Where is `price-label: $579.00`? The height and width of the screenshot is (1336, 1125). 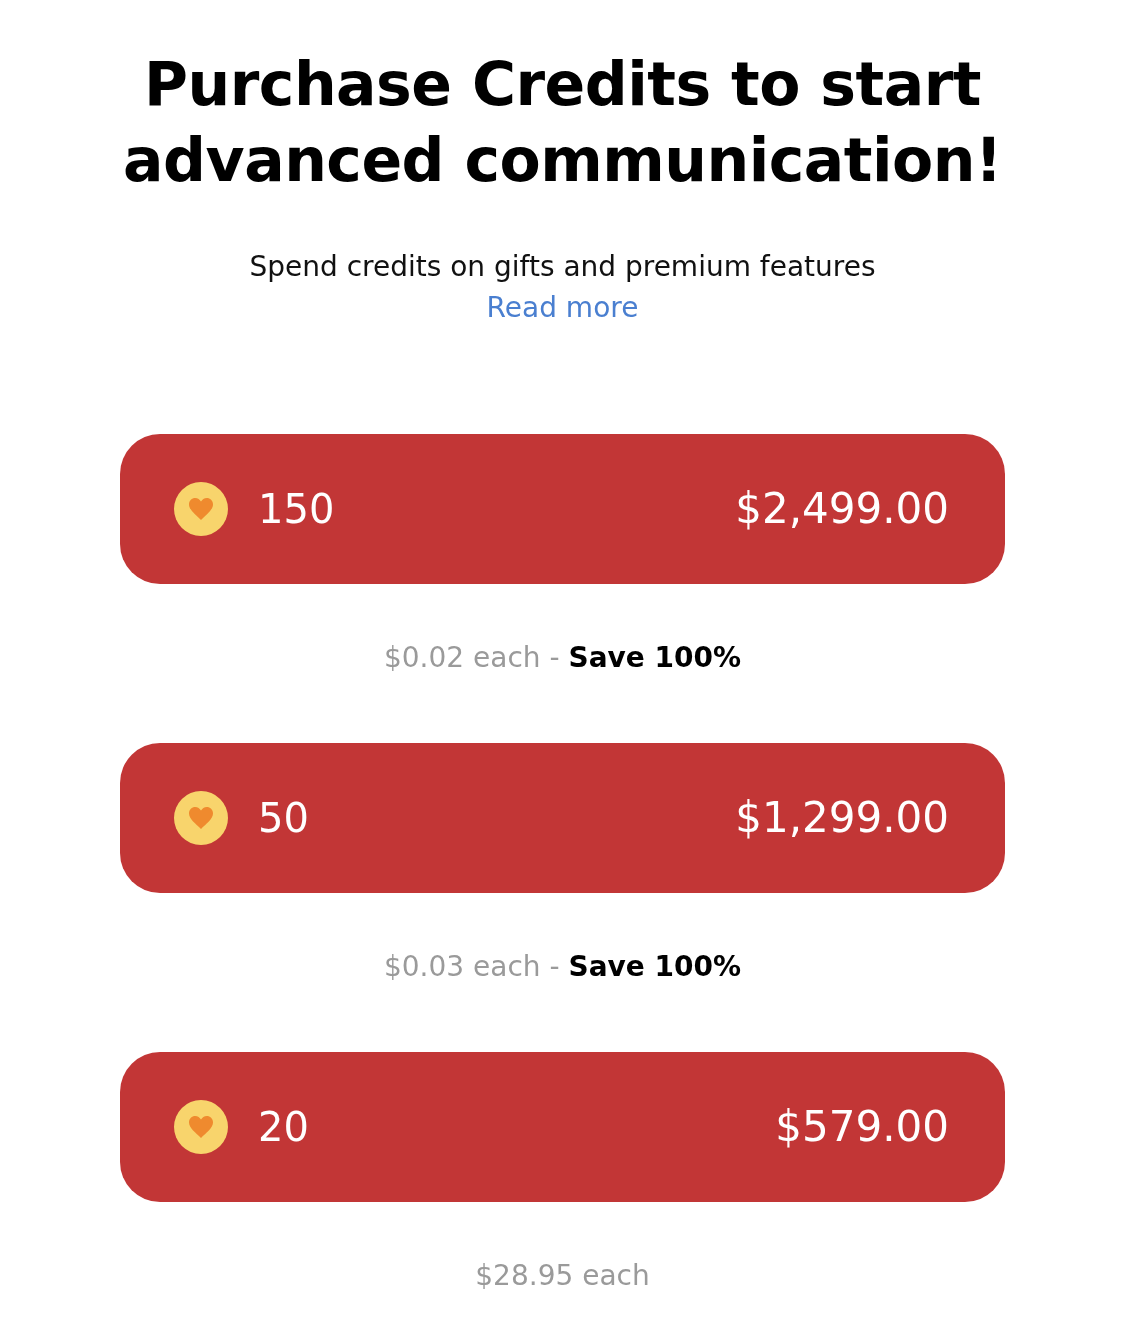 price-label: $579.00 is located at coordinates (862, 1127).